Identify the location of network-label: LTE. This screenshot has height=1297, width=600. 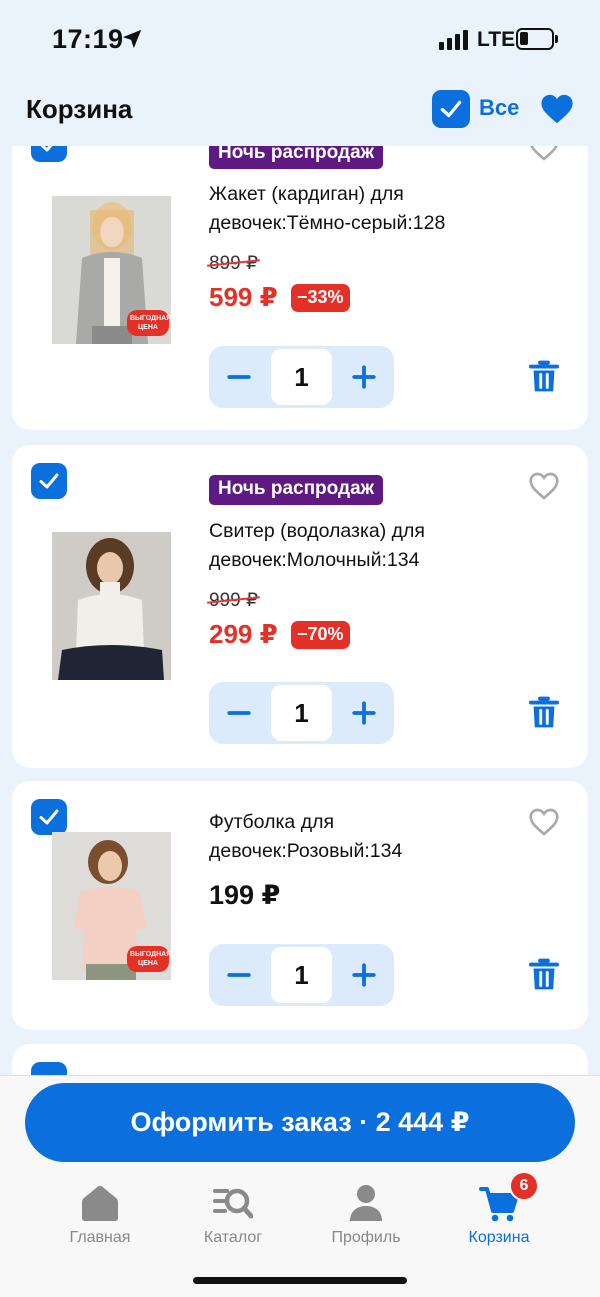
(496, 39).